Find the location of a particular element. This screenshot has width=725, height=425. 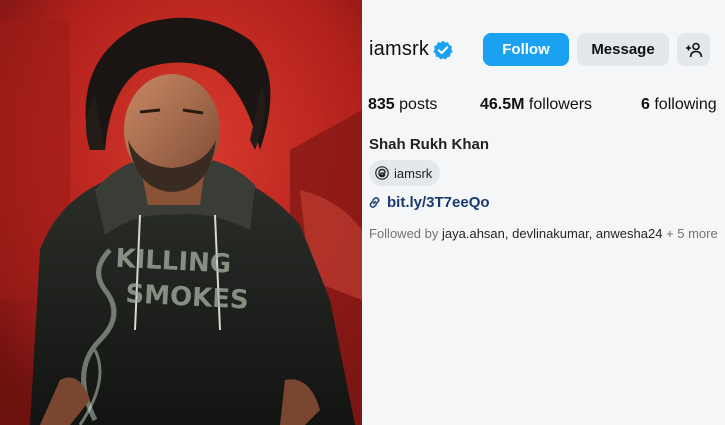

followers-stat: 46.5M followers is located at coordinates (536, 105).